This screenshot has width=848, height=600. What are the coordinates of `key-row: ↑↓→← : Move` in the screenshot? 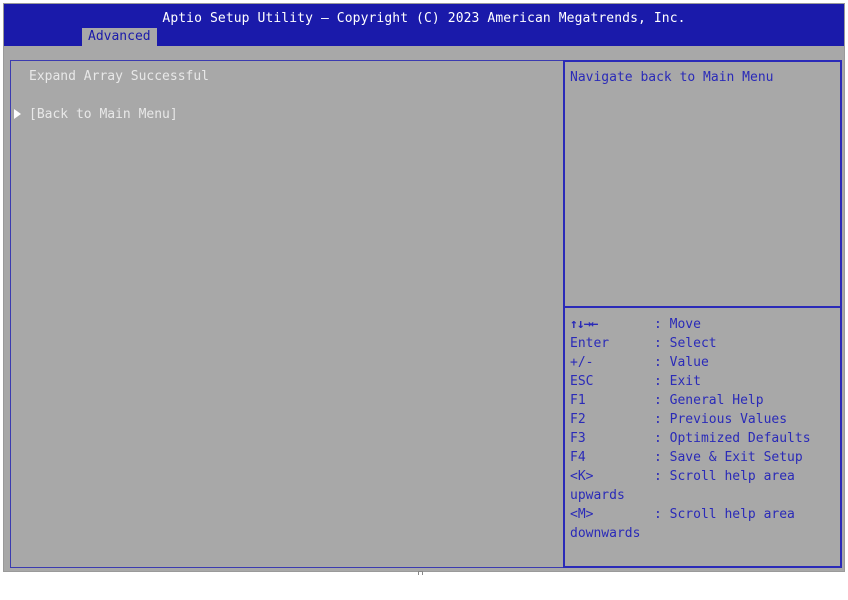 It's located at (635, 324).